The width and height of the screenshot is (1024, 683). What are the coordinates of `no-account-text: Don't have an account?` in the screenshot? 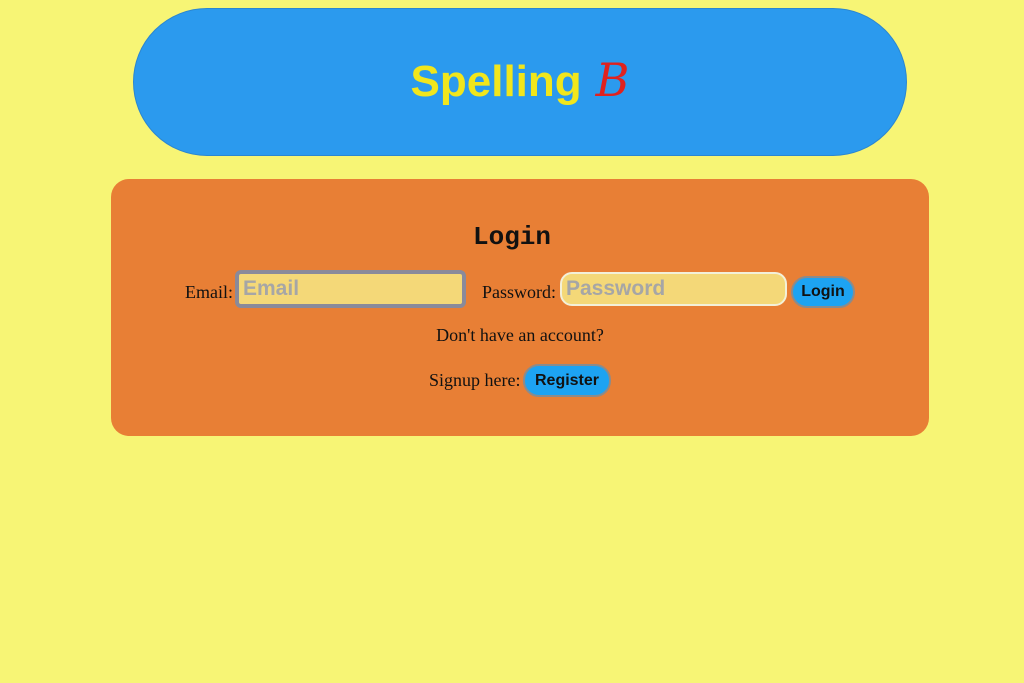 It's located at (520, 335).